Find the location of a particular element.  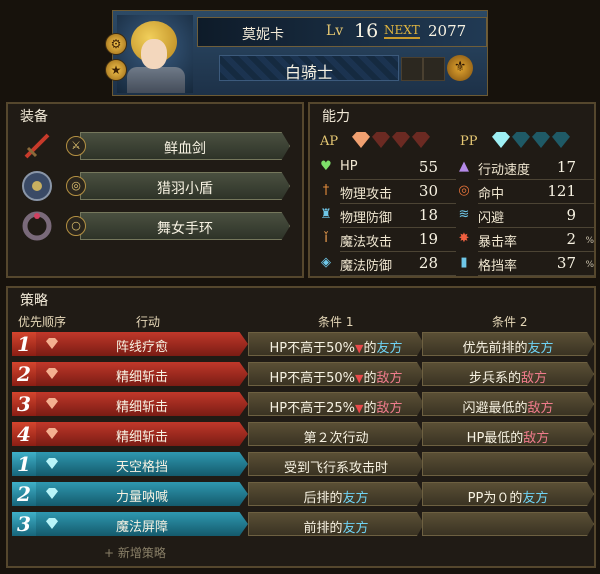

sword-icon: † is located at coordinates (326, 190).